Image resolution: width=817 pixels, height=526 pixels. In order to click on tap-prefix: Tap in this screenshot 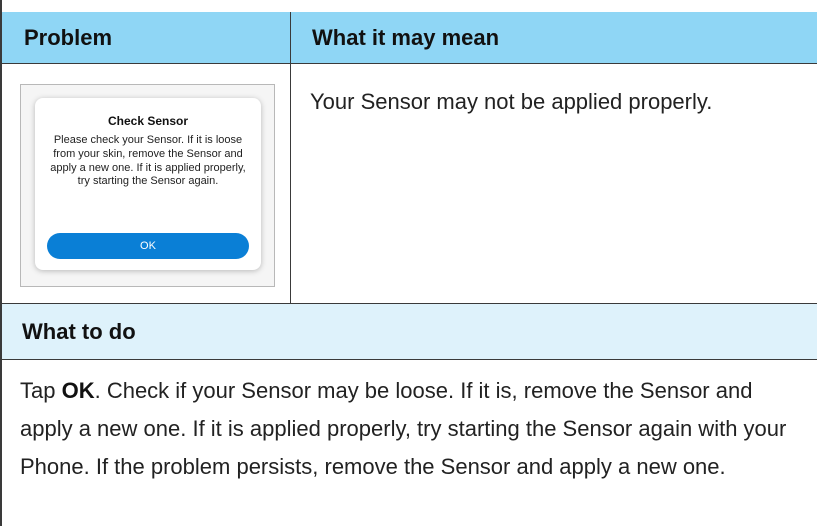, I will do `click(41, 390)`.